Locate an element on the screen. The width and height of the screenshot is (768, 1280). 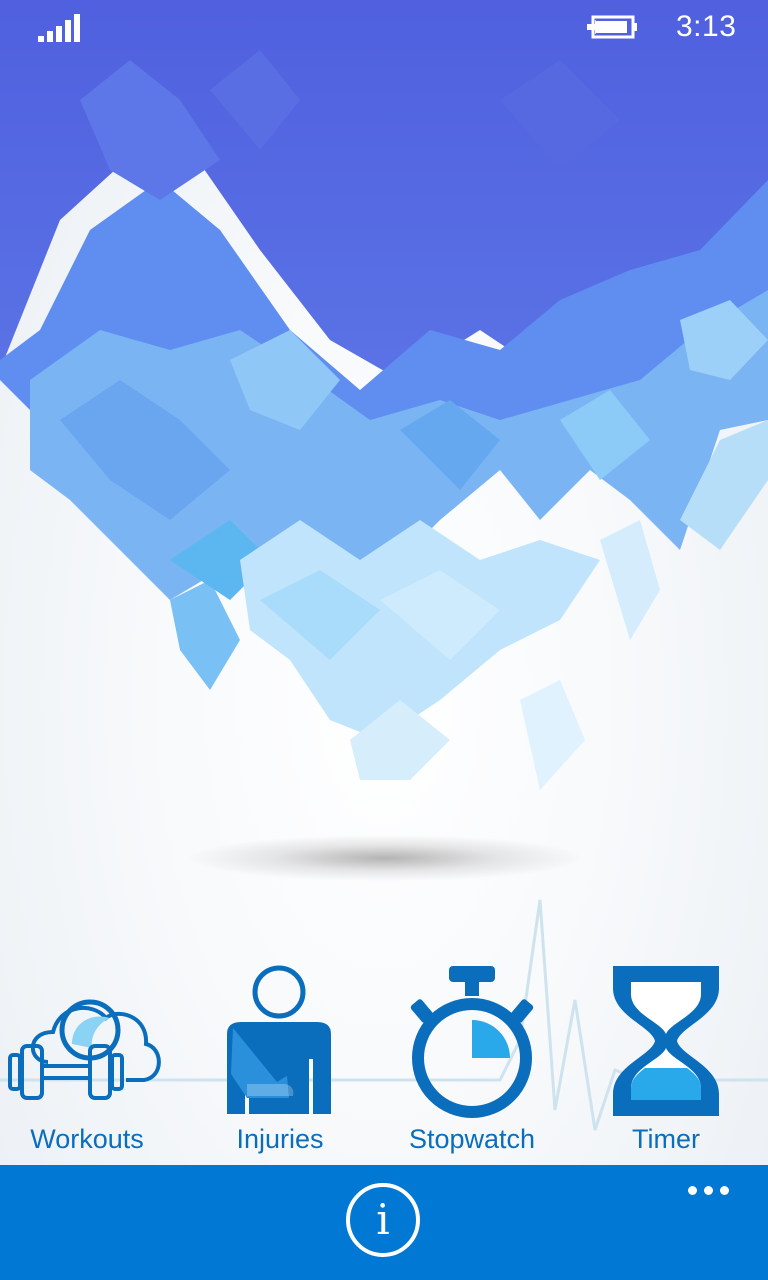
status-bar: 3:13 is located at coordinates (384, 28).